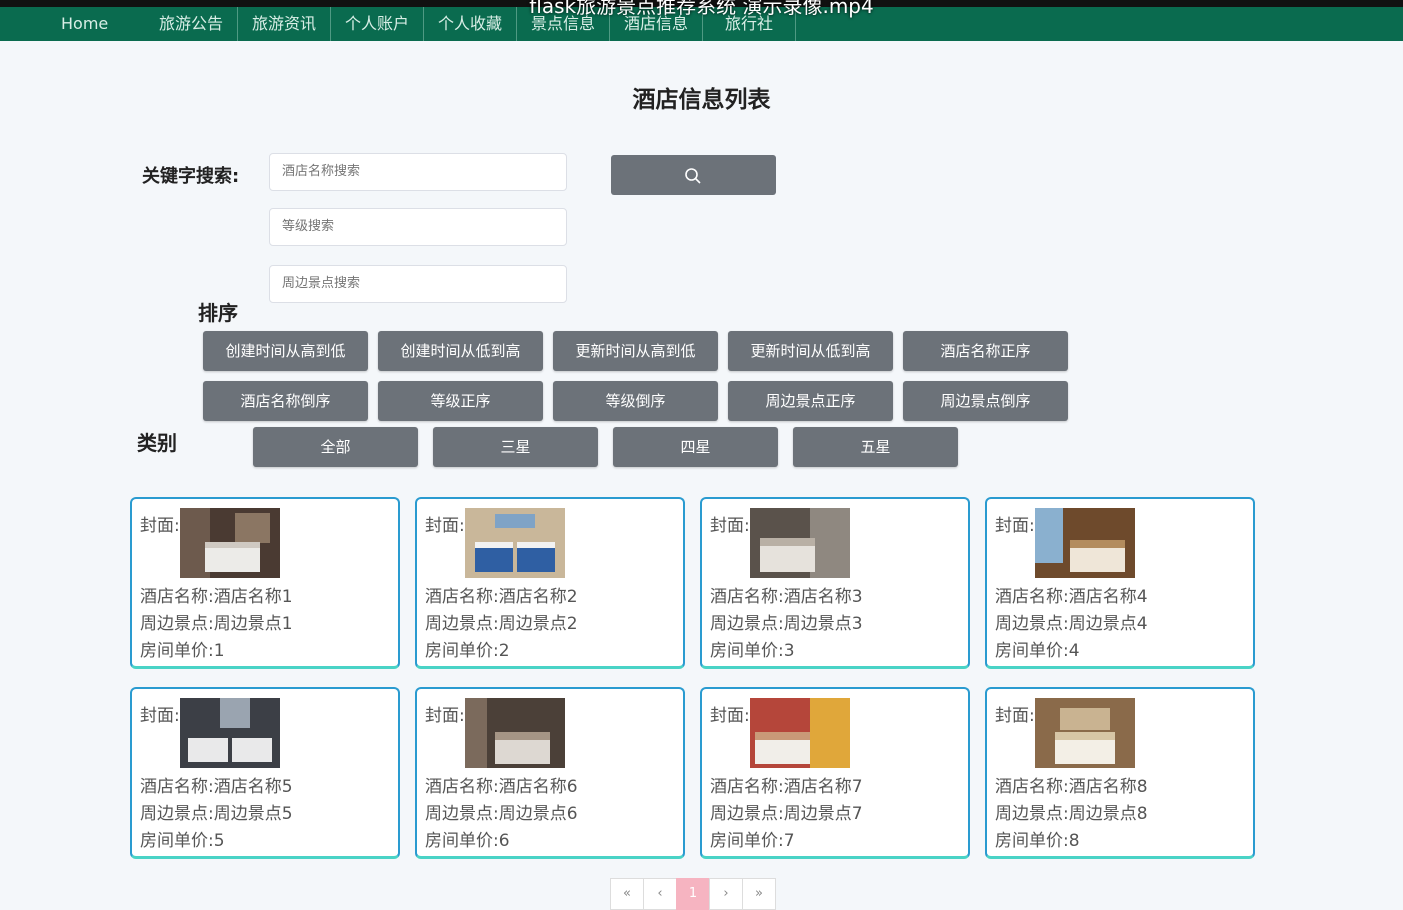  Describe the element at coordinates (460, 401) in the screenshot. I see `sort-level-asc-button: 等级正序` at that location.